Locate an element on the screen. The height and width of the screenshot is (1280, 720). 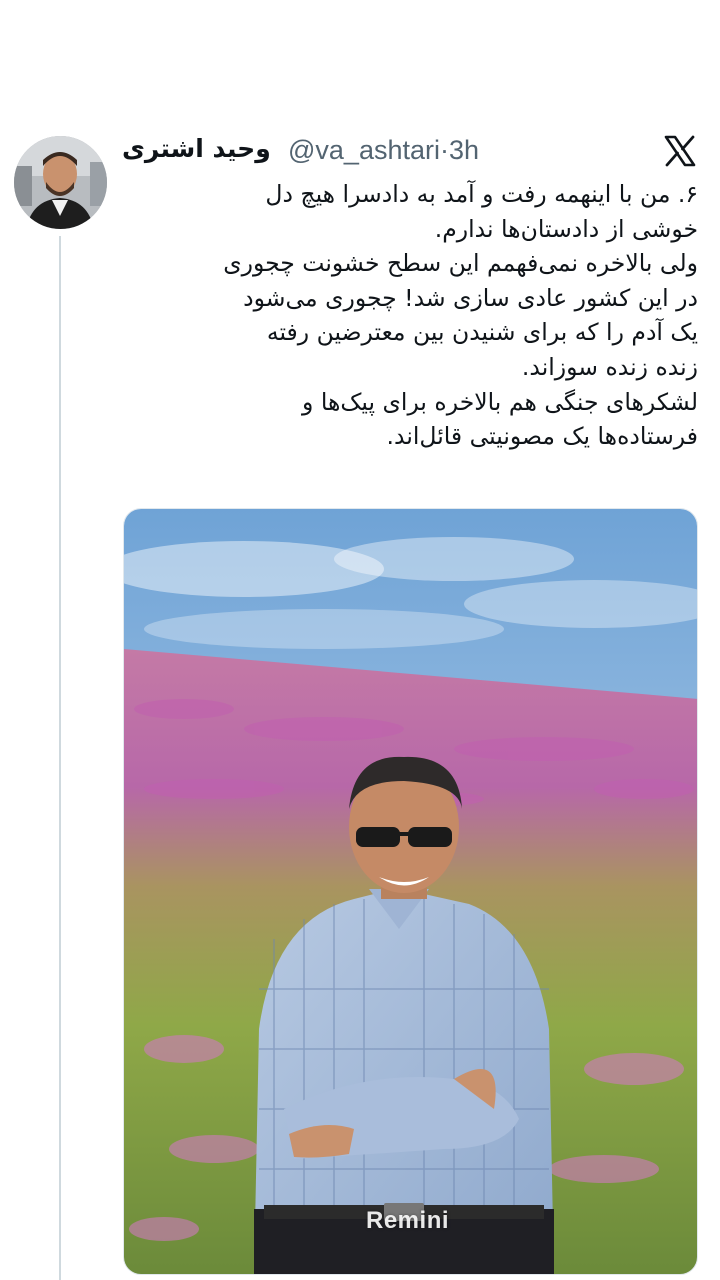
x-logo-icon is located at coordinates (680, 151).